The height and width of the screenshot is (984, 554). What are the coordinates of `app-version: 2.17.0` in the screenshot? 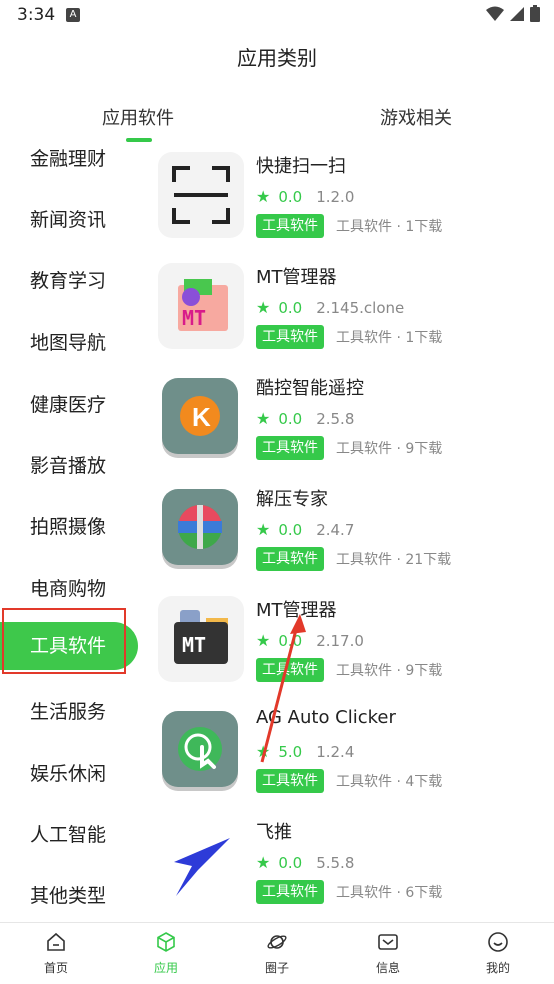 It's located at (340, 640).